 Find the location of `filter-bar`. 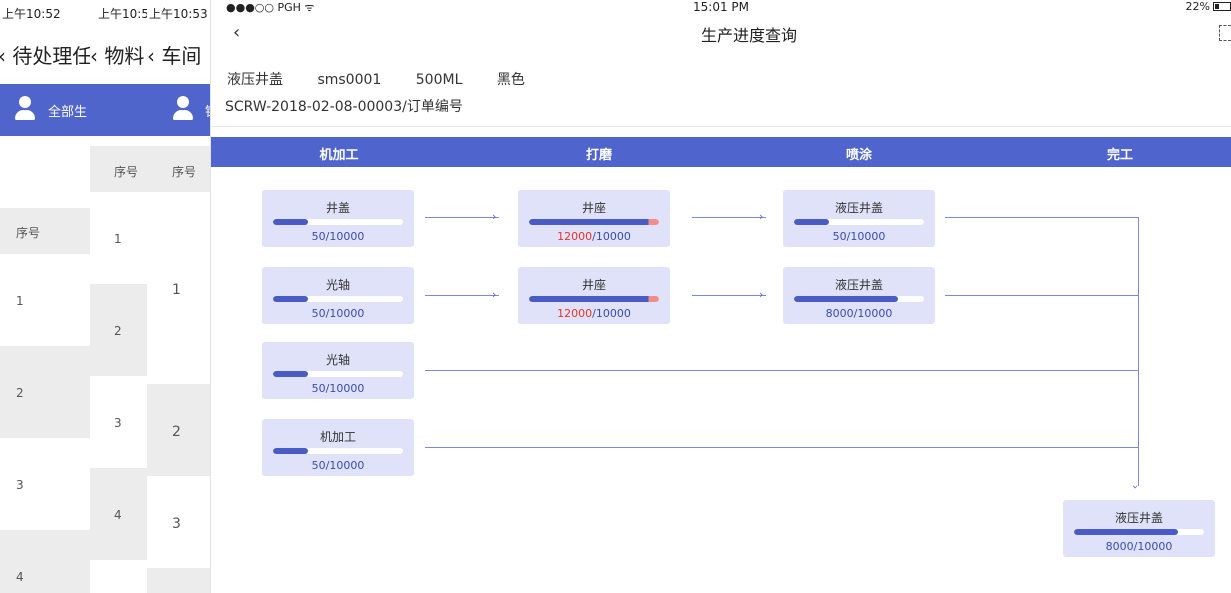

filter-bar is located at coordinates (118, 110).